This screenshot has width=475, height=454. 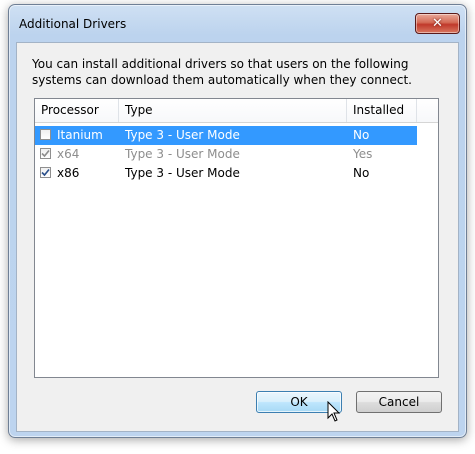 I want to click on column-header-installed: Installed, so click(x=382, y=110).